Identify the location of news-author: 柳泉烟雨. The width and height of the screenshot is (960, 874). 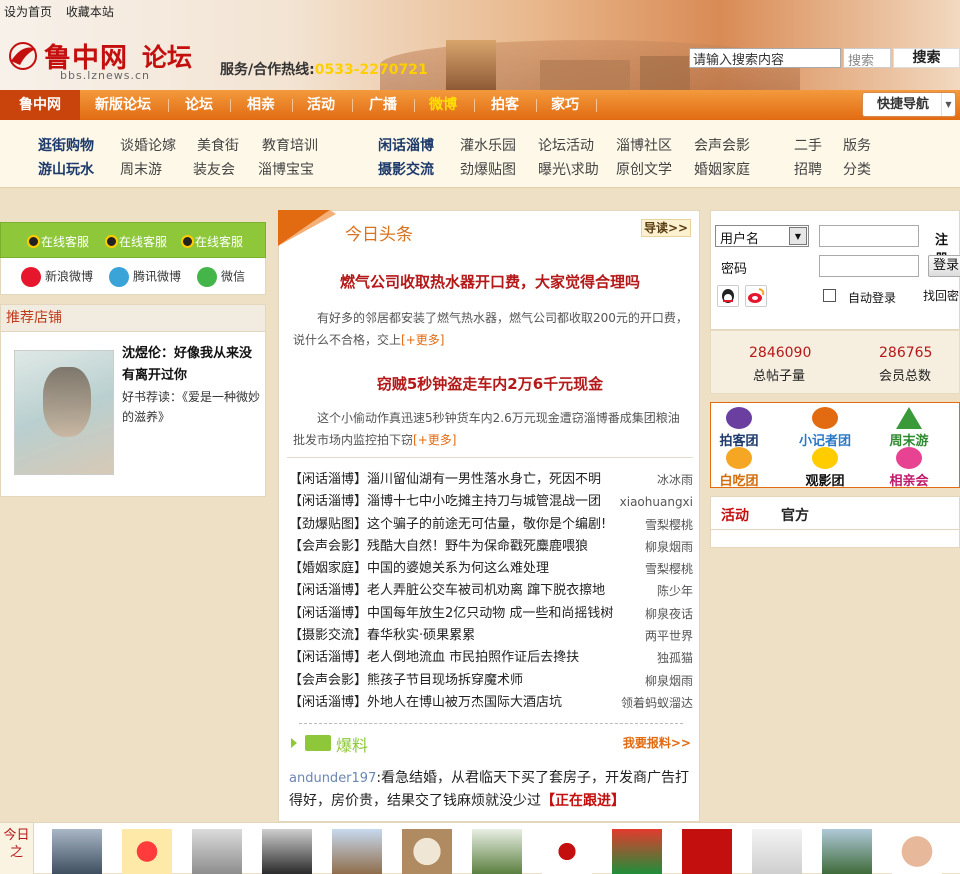
(667, 680).